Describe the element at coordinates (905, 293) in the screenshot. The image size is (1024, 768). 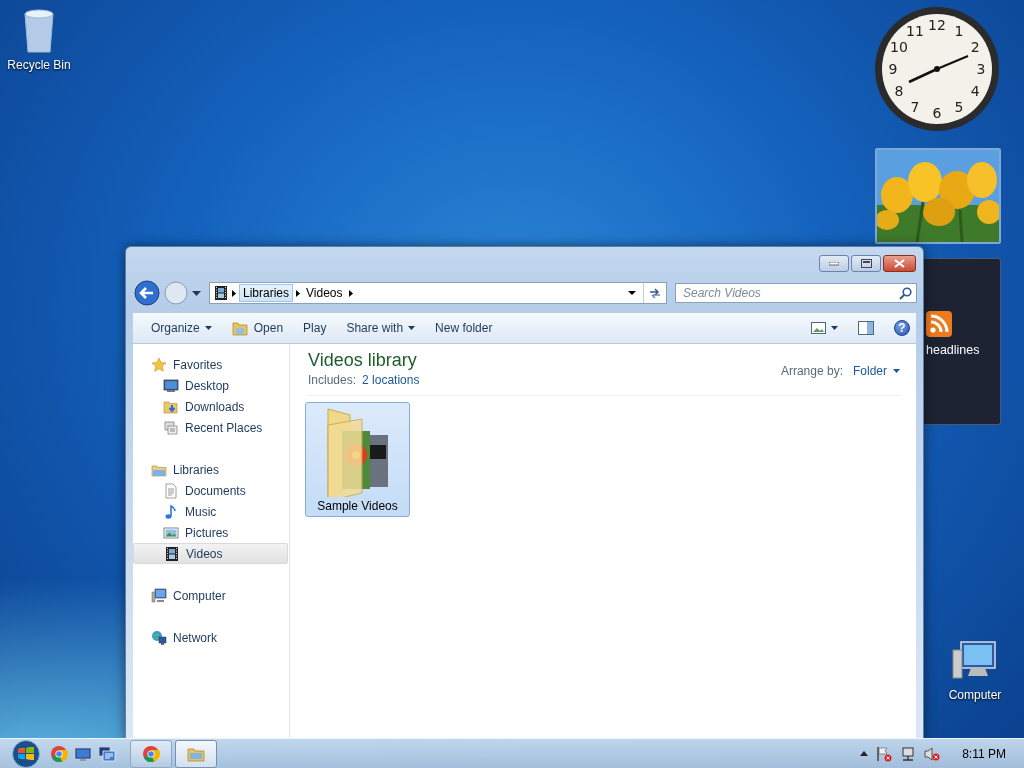
I see `search-icon` at that location.